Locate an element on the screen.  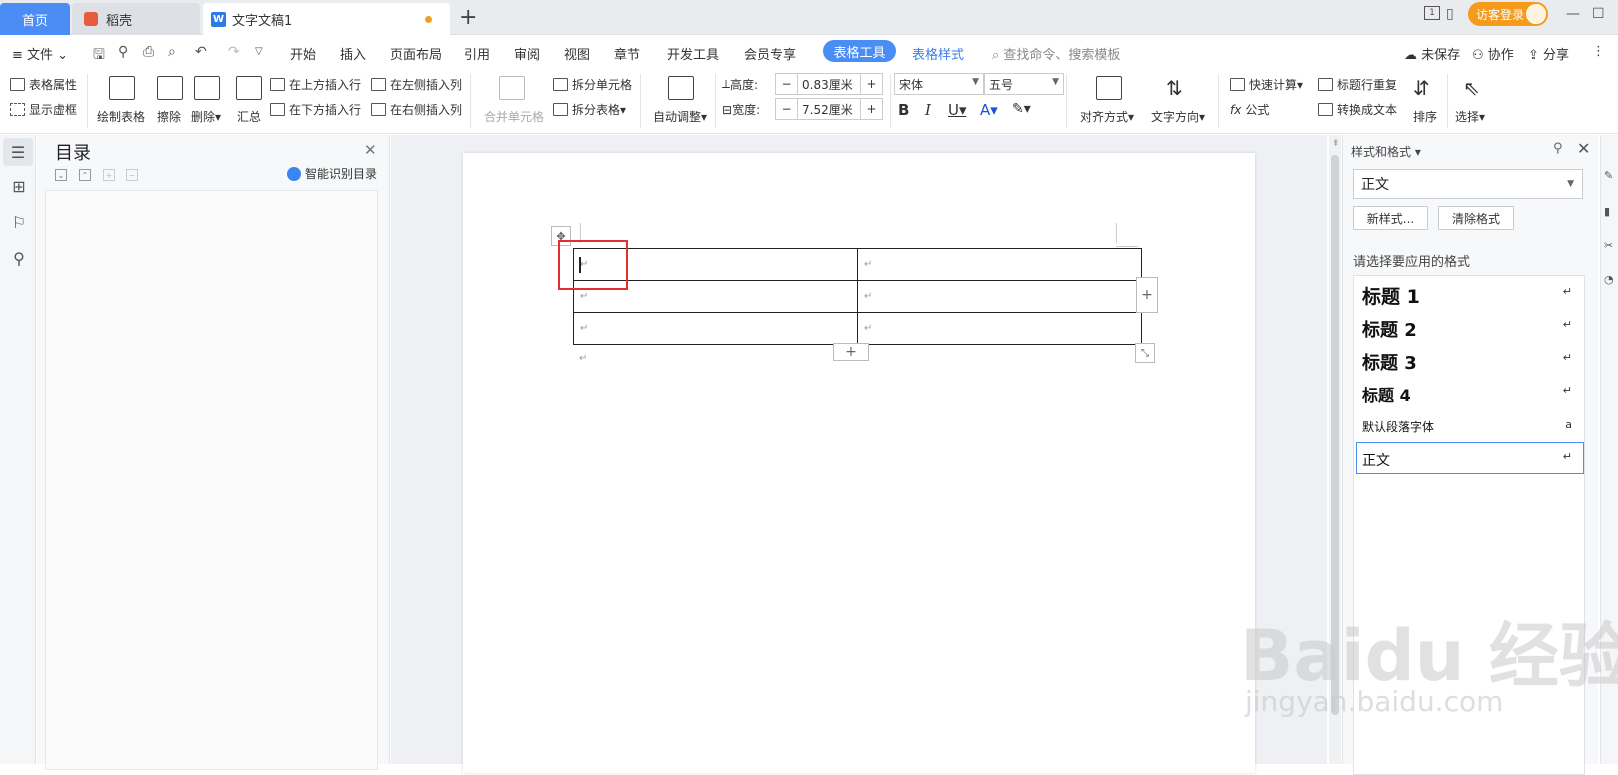
sort-button: 排序 is located at coordinates (1425, 116).